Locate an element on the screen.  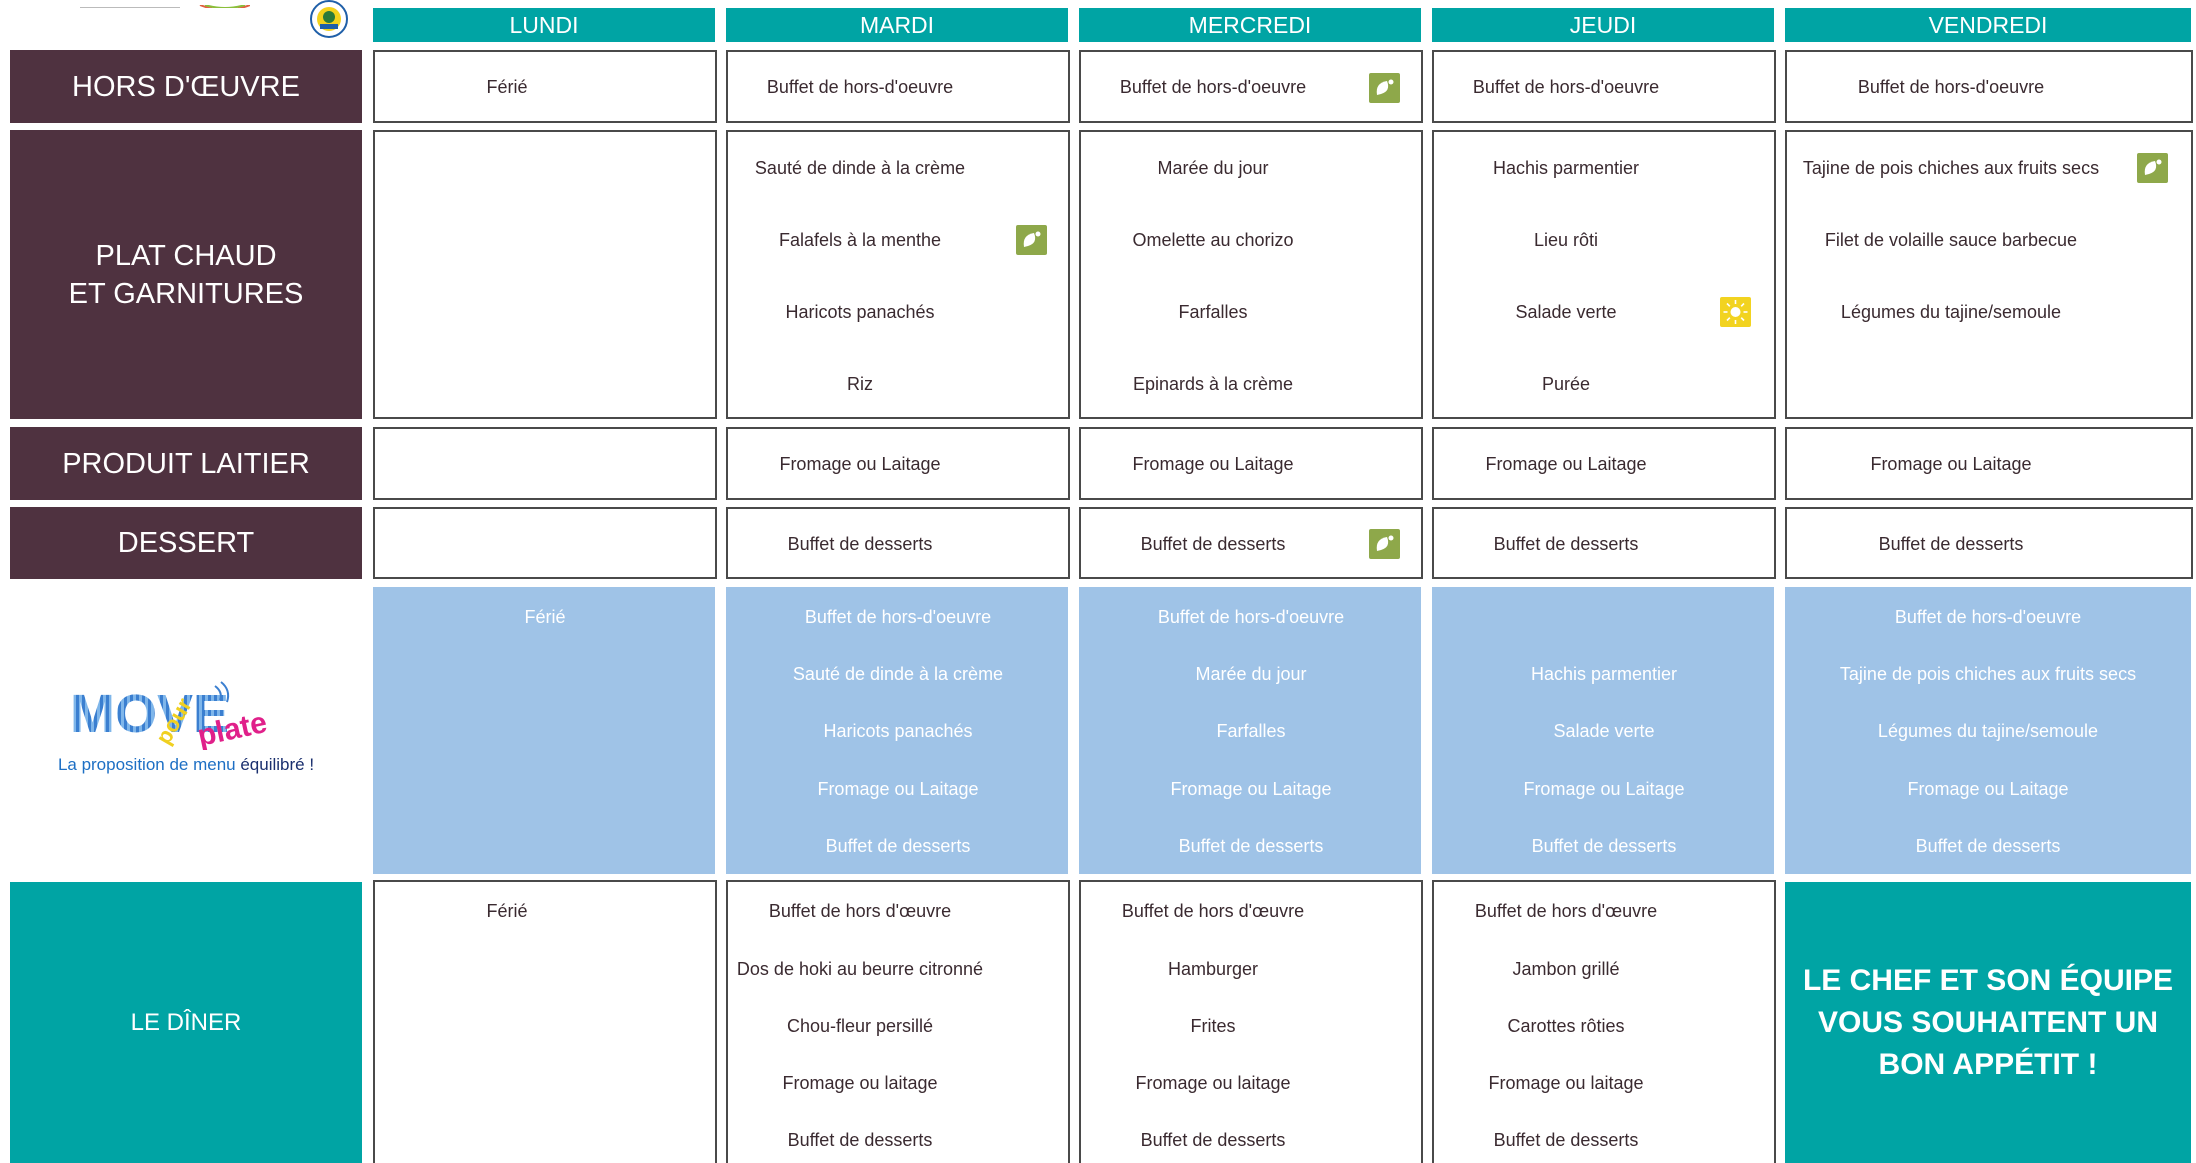
tagline-part2: équilibré ! is located at coordinates (277, 764).